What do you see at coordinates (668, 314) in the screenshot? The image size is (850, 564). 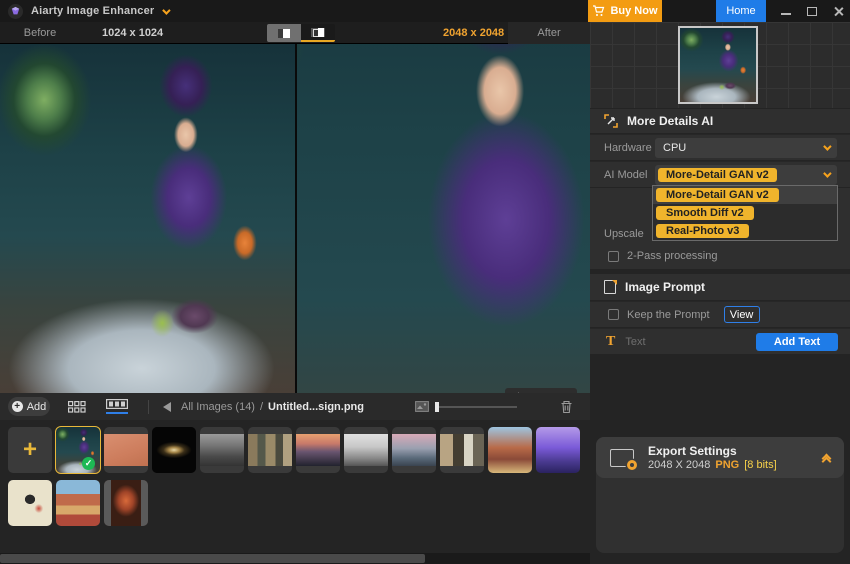 I see `keep-prompt-label: Keep the Prompt` at bounding box center [668, 314].